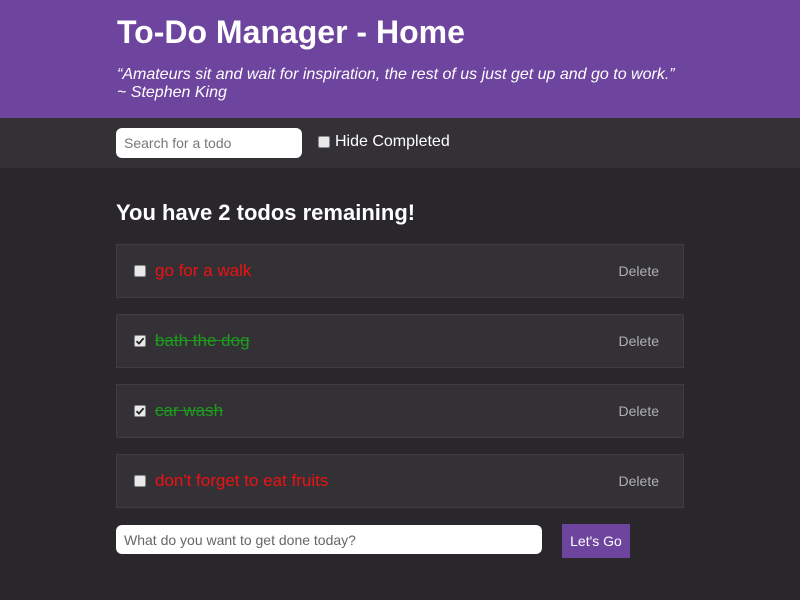  I want to click on remaining-count-heading: You have 2 todos remaining!, so click(266, 212).